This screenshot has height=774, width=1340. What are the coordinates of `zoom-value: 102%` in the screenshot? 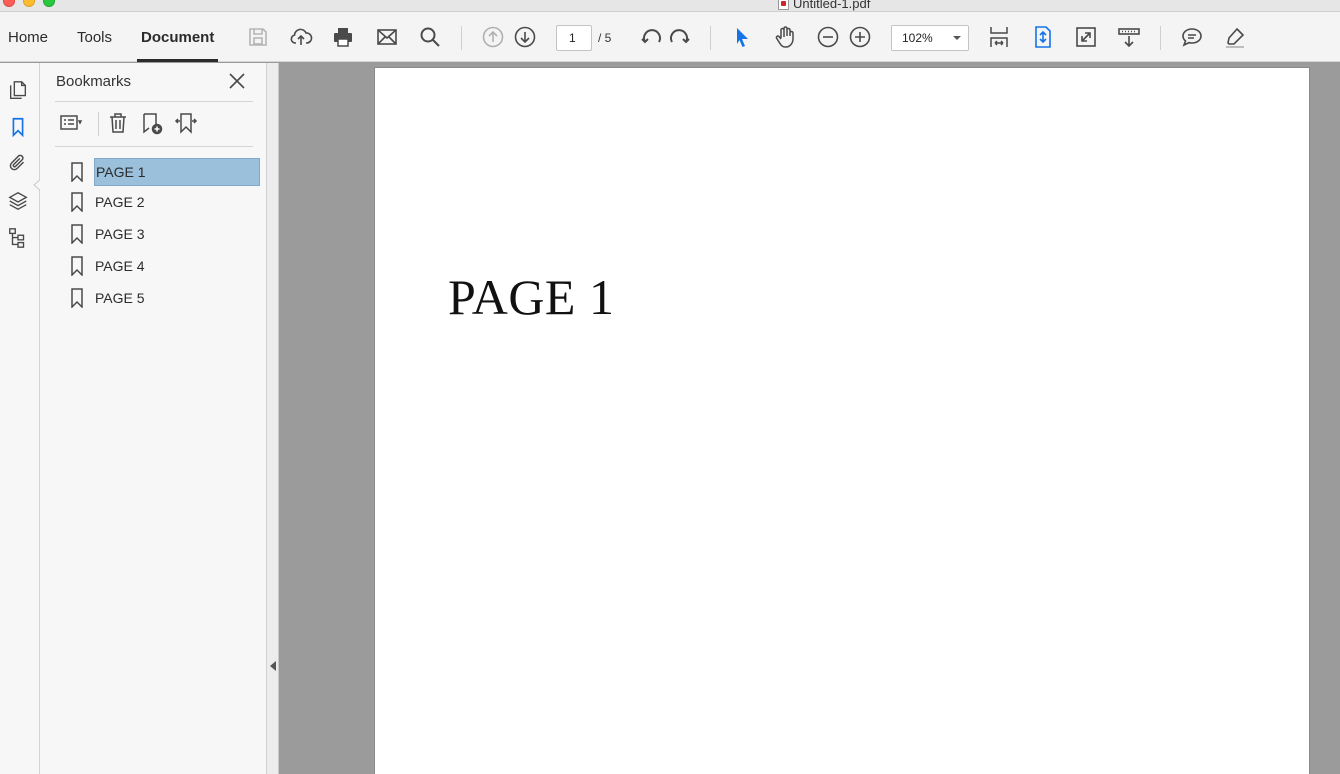 It's located at (917, 38).